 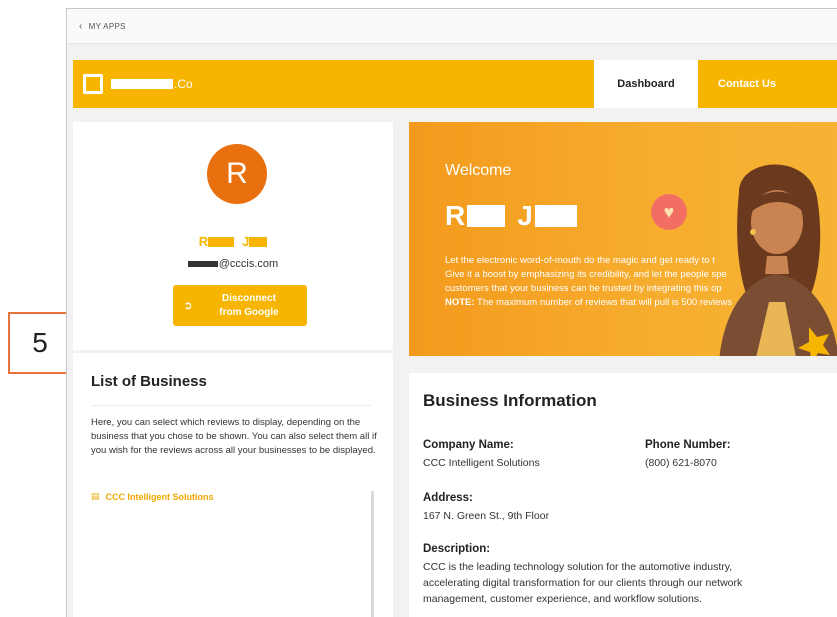 I want to click on divider, so click(x=231, y=405).